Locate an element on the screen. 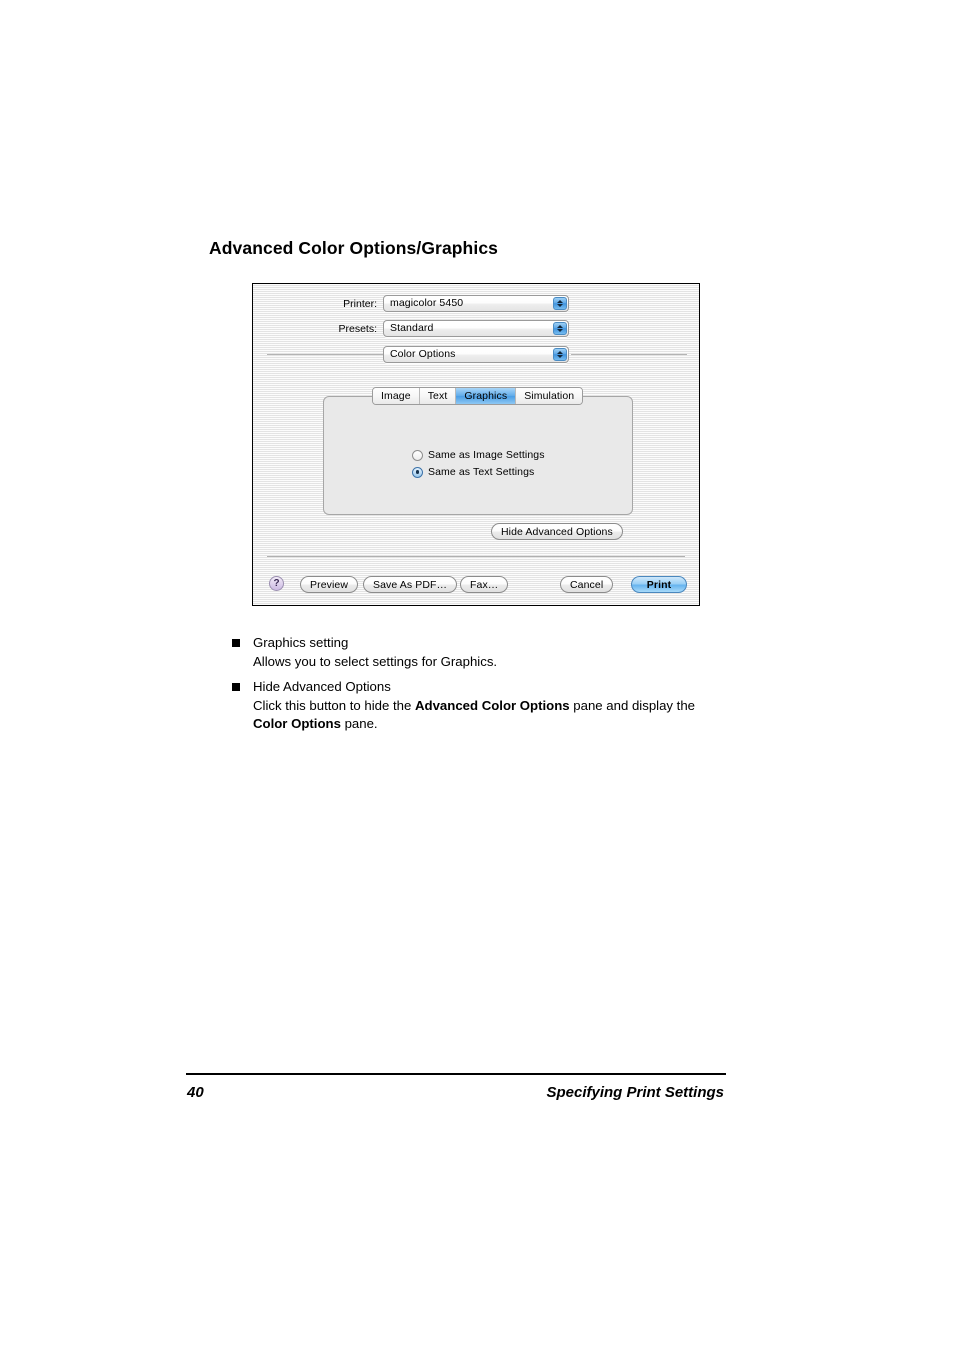 The image size is (954, 1351). body-text: pane. is located at coordinates (359, 723).